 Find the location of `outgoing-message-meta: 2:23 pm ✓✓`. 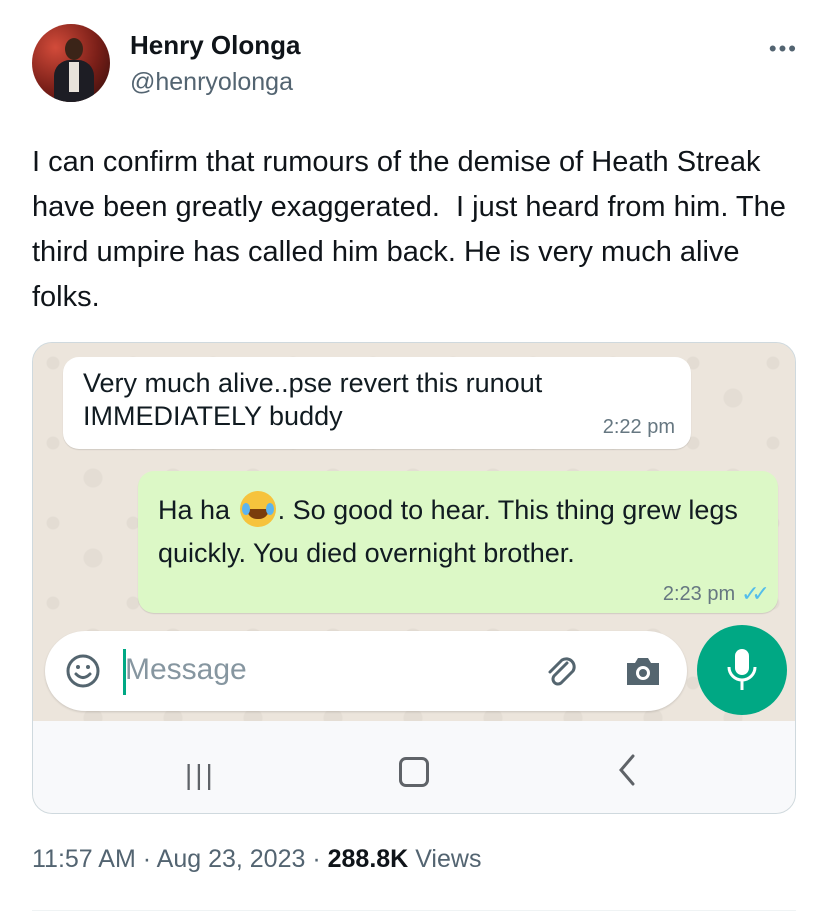

outgoing-message-meta: 2:23 pm ✓✓ is located at coordinates (716, 594).